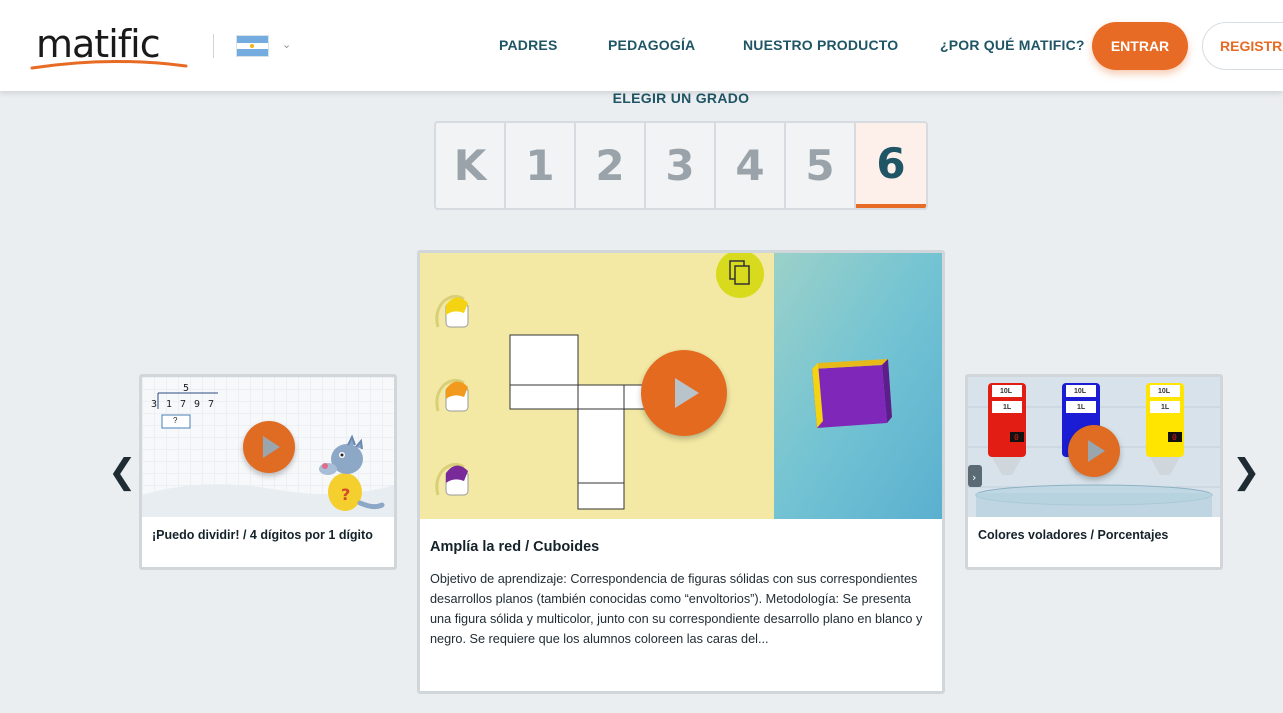  I want to click on chevron-right-icon: ❯, so click(1246, 472).